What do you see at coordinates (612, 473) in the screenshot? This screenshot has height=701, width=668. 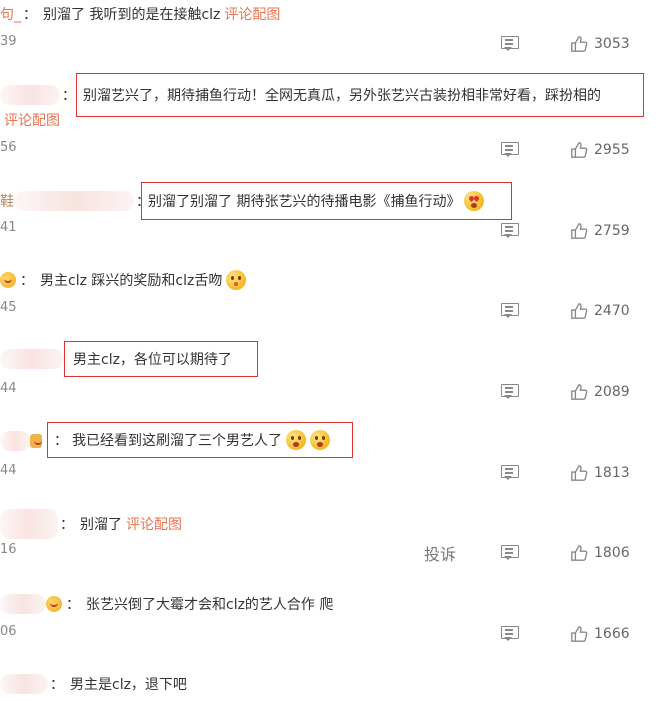 I see `like-count: 1813` at bounding box center [612, 473].